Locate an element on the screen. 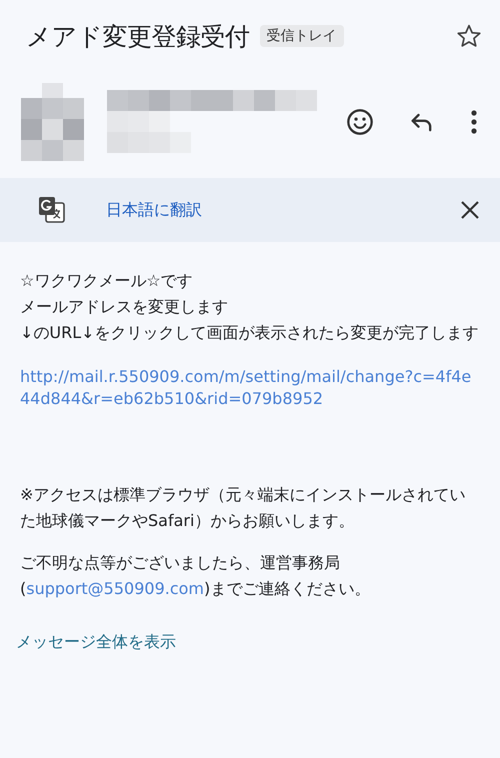 The width and height of the screenshot is (500, 758). message-line: ↓のURL↓をクリックして画面が表示されたら変更が完了します is located at coordinates (249, 333).